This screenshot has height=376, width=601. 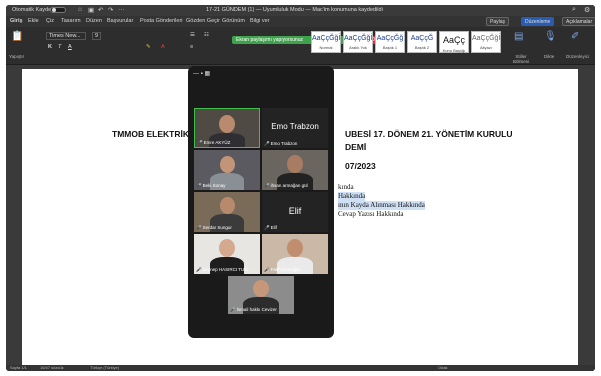 I want to click on heading-right: UBESİ 17. DÖNEM 21. YÖNETİM KURULU, so click(x=429, y=134).